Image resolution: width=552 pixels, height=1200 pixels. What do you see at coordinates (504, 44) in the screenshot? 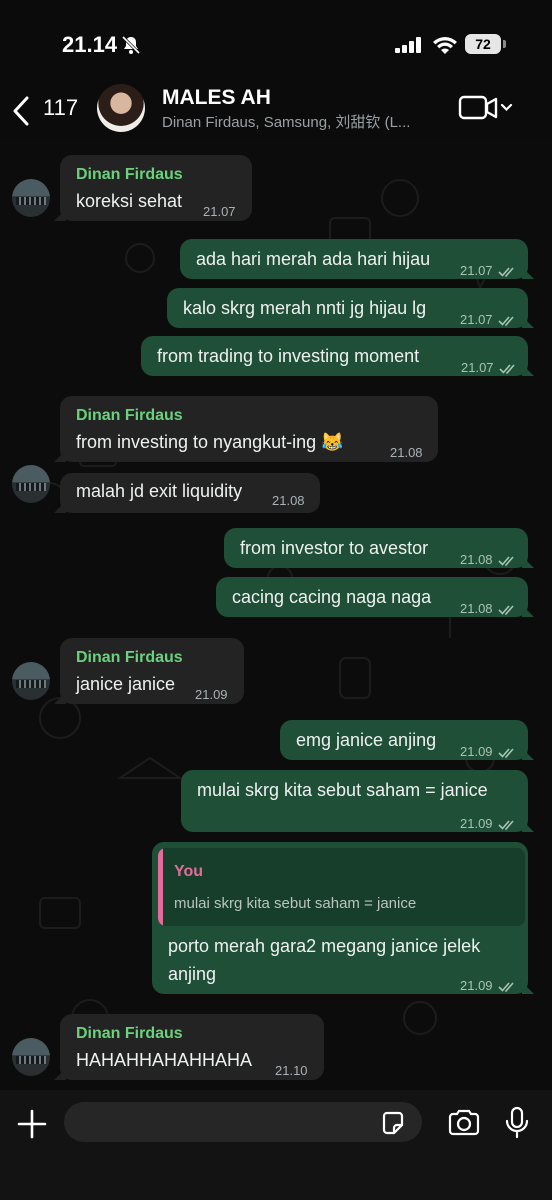
I see `battery-tip` at bounding box center [504, 44].